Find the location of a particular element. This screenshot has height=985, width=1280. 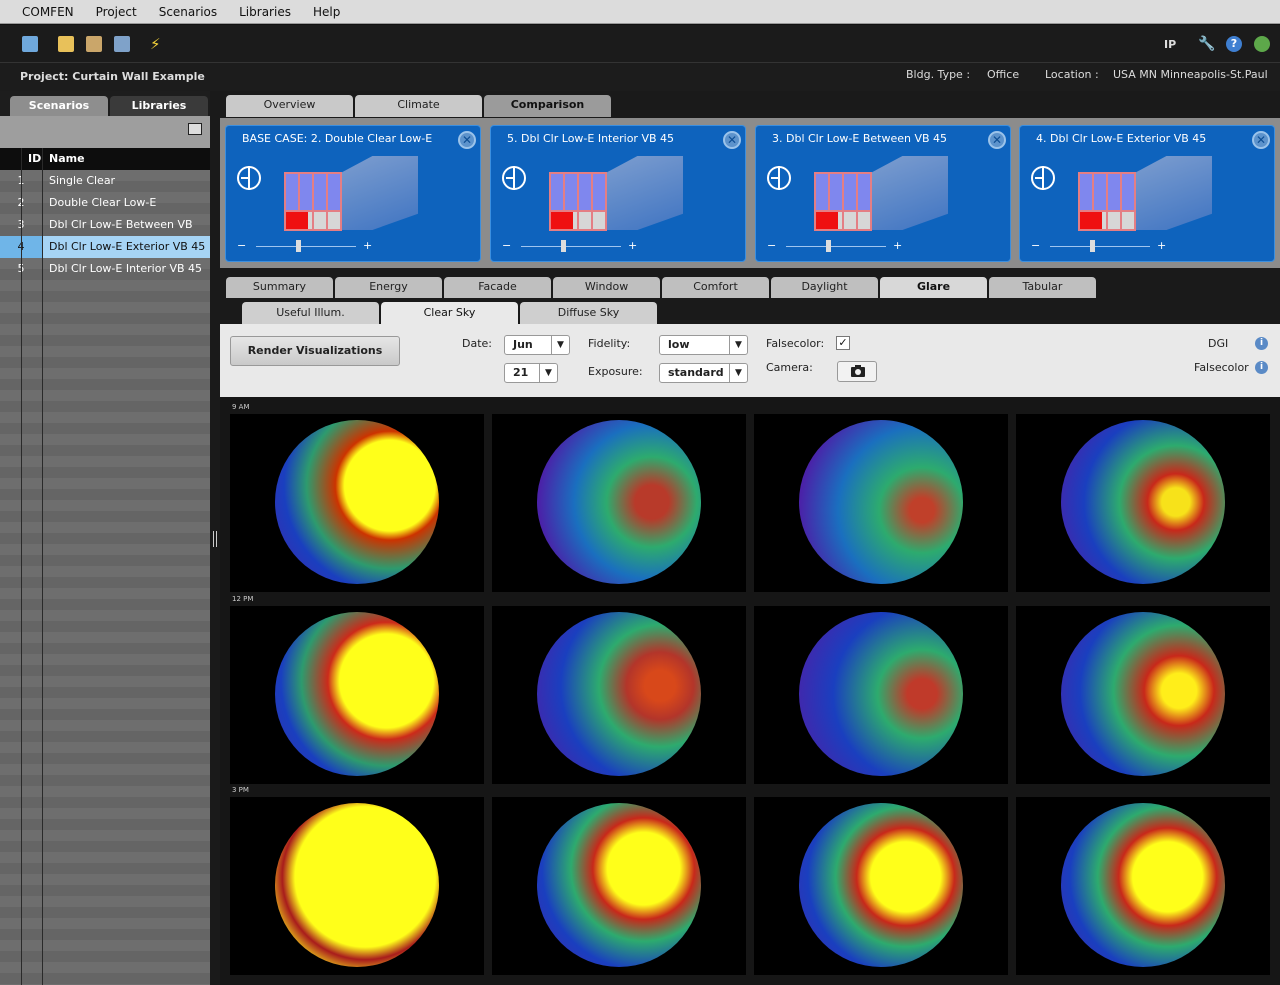

menu-project: Project is located at coordinates (116, 12).